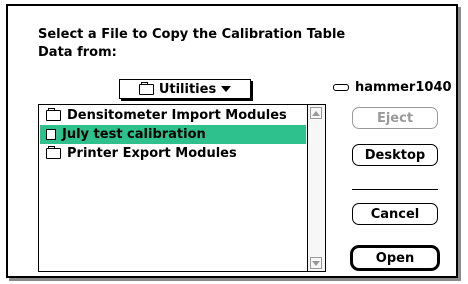  I want to click on list-item-densitometer-import-modules: Densitometer Import Modules, so click(173, 115).